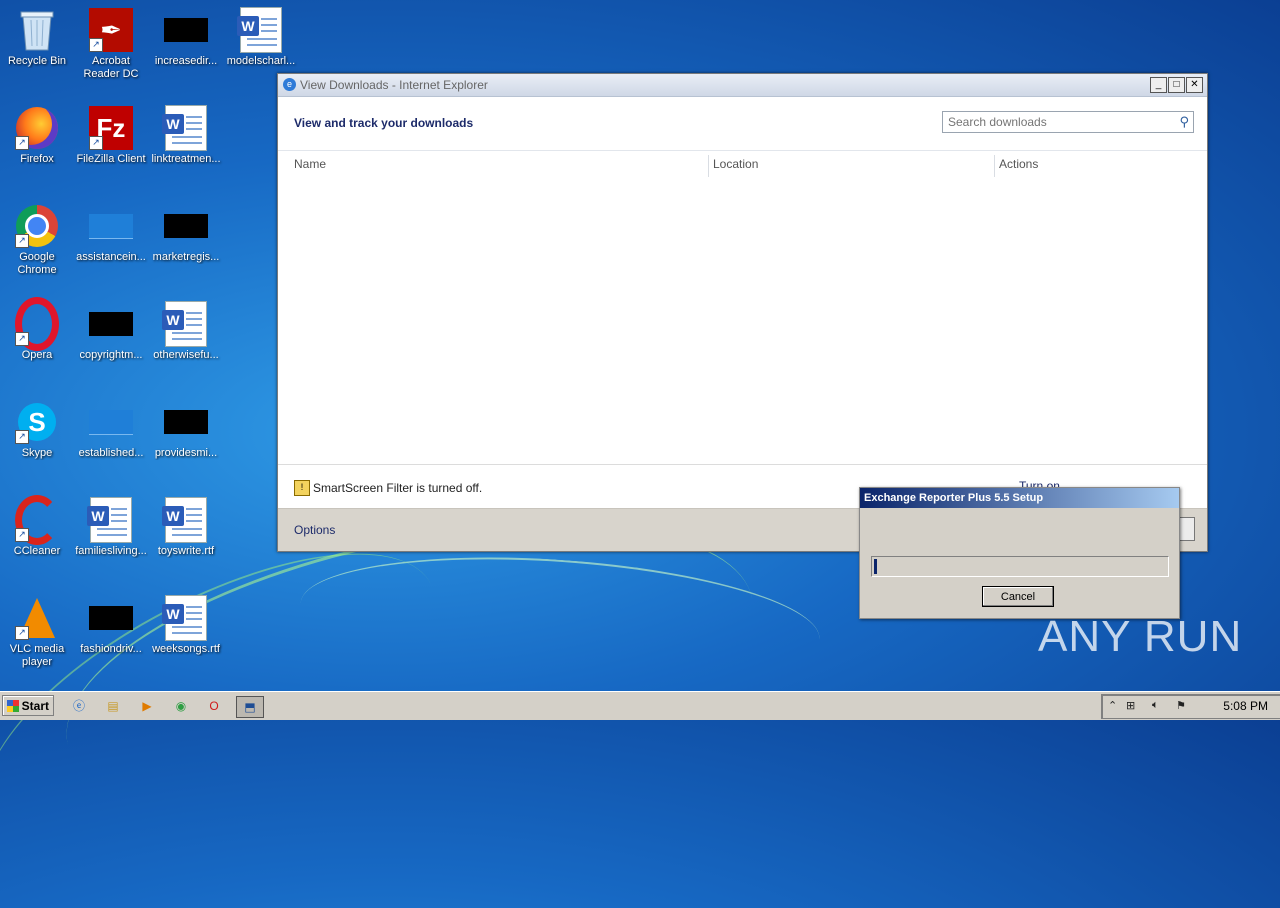 The height and width of the screenshot is (908, 1280). What do you see at coordinates (1019, 553) in the screenshot?
I see `setup-dialog: Exchange Reporter Plus 5.5 Setup Cancel` at bounding box center [1019, 553].